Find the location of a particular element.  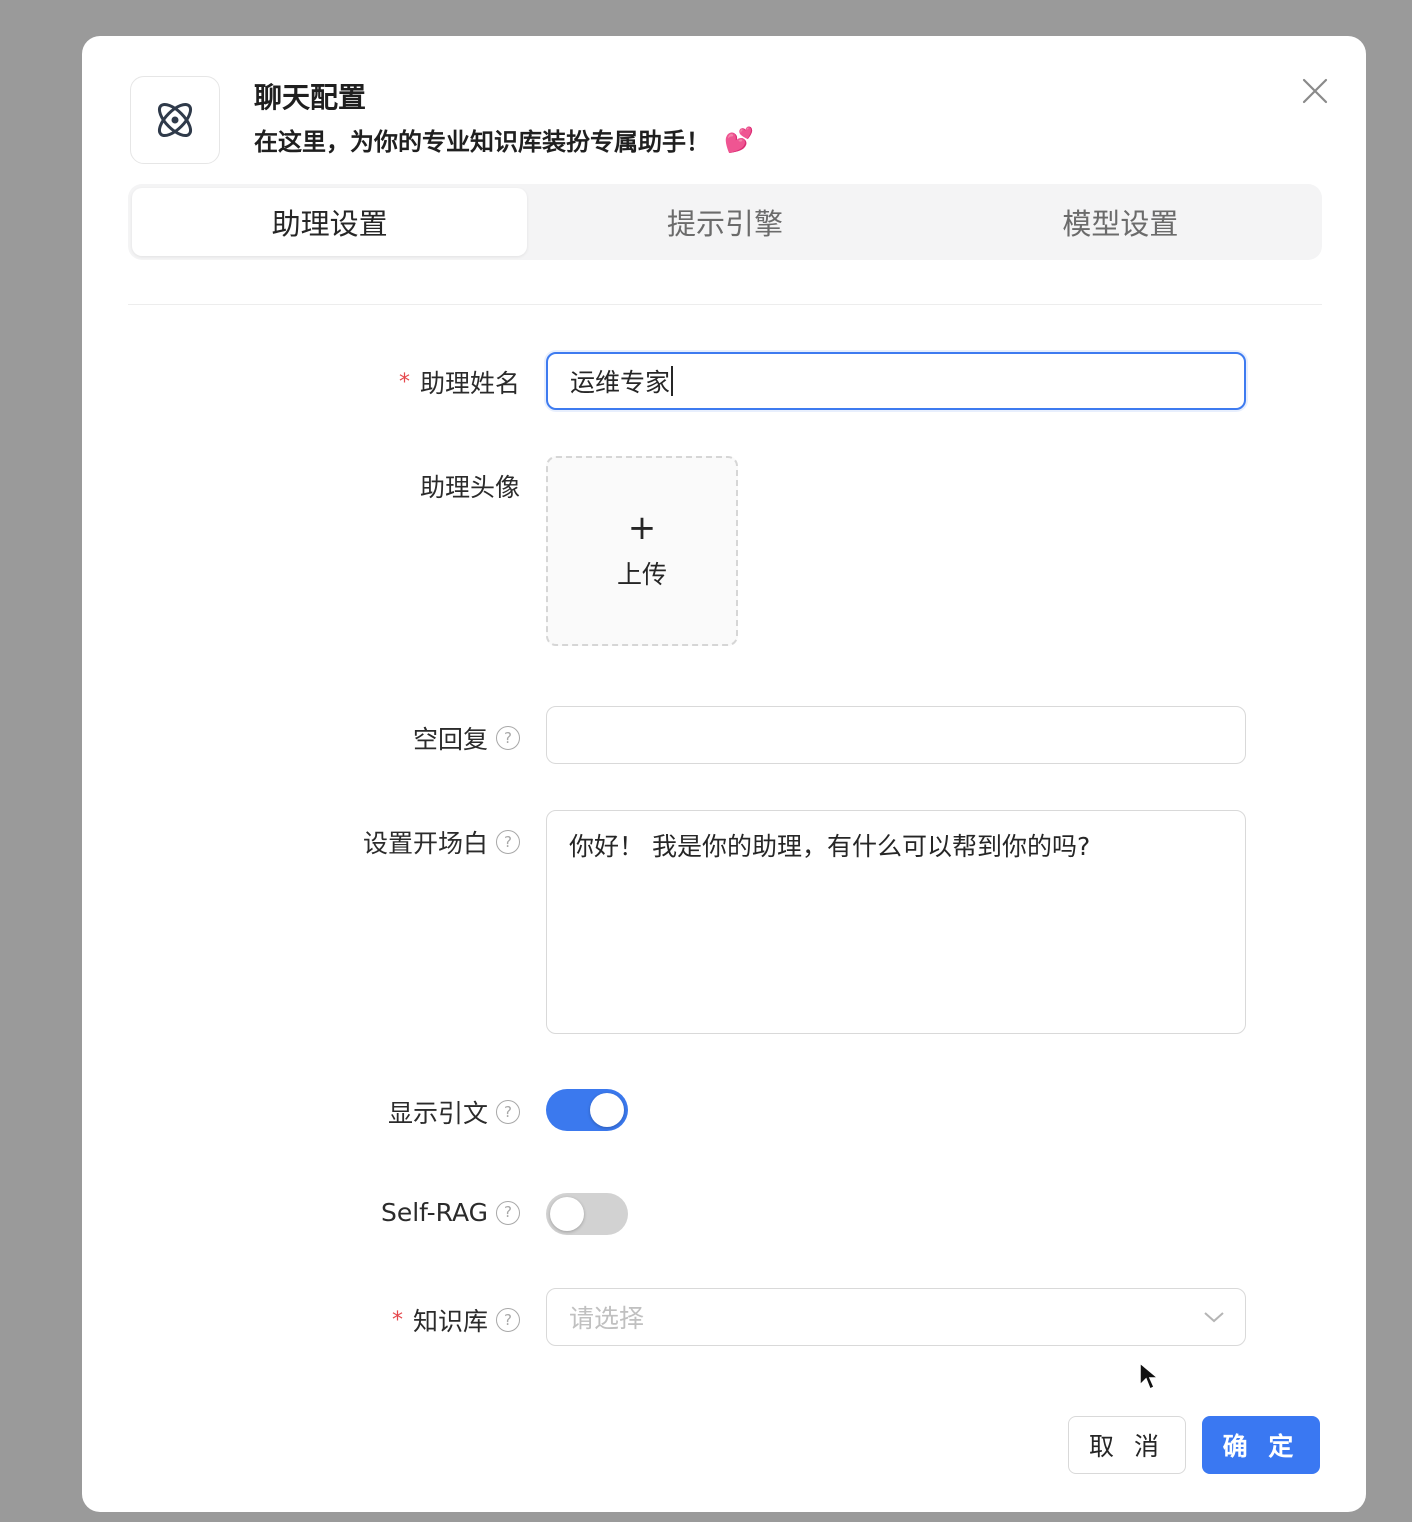

opening-line-value: 你好！ 我是你的助理，有什么可以帮到你的吗? is located at coordinates (830, 846).